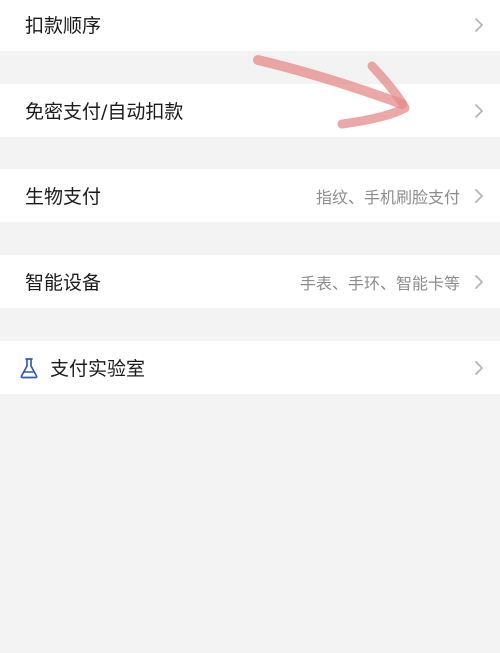 This screenshot has height=653, width=500. What do you see at coordinates (63, 26) in the screenshot?
I see `deduct-order-label: 扣款顺序` at bounding box center [63, 26].